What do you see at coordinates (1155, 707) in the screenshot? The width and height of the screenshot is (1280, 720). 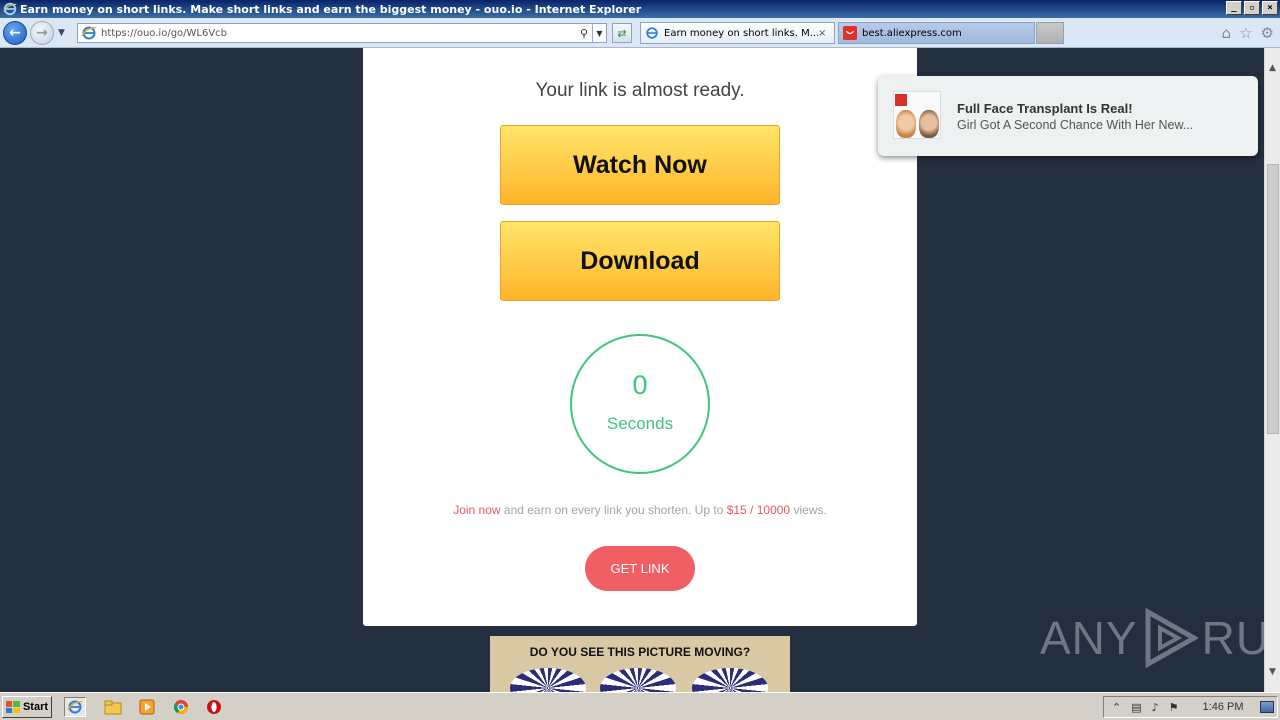 I see `volume-icon: ♪` at bounding box center [1155, 707].